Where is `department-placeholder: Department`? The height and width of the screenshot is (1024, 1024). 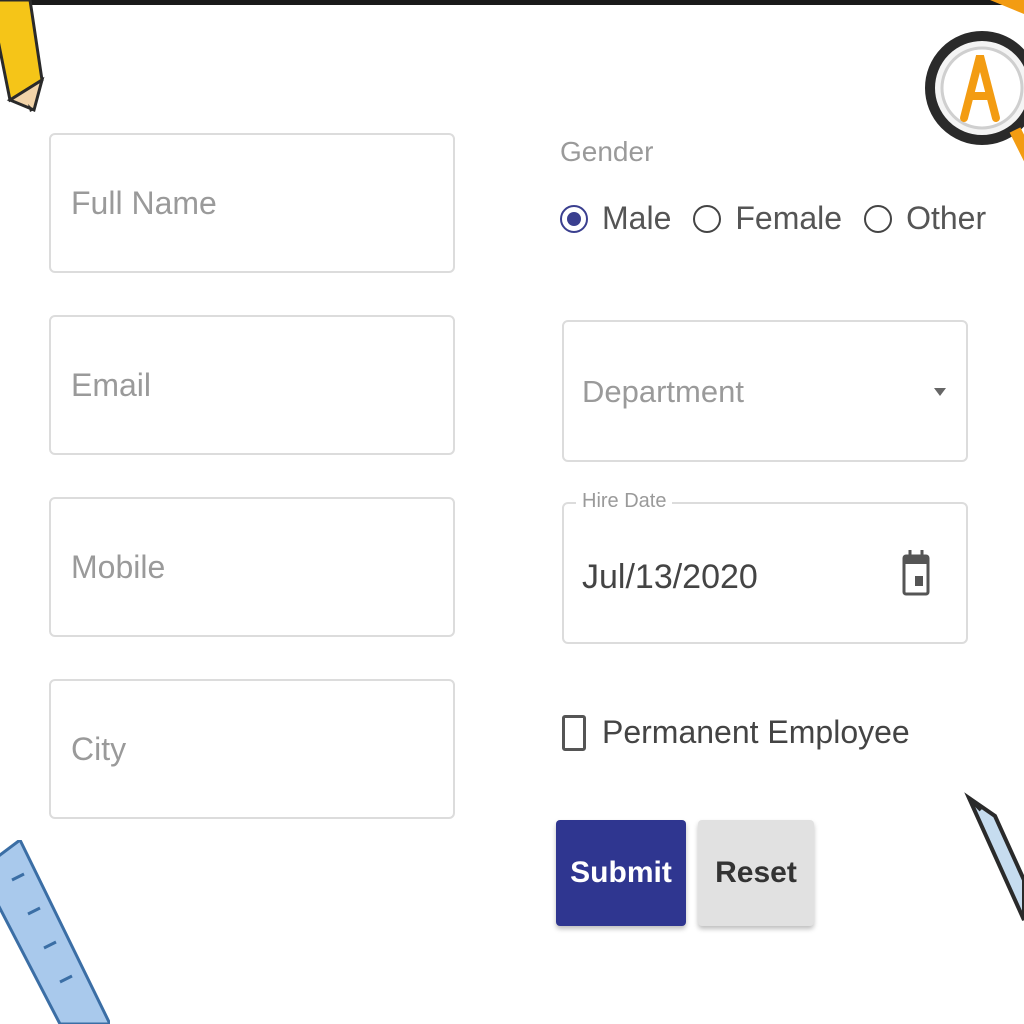 department-placeholder: Department is located at coordinates (663, 391).